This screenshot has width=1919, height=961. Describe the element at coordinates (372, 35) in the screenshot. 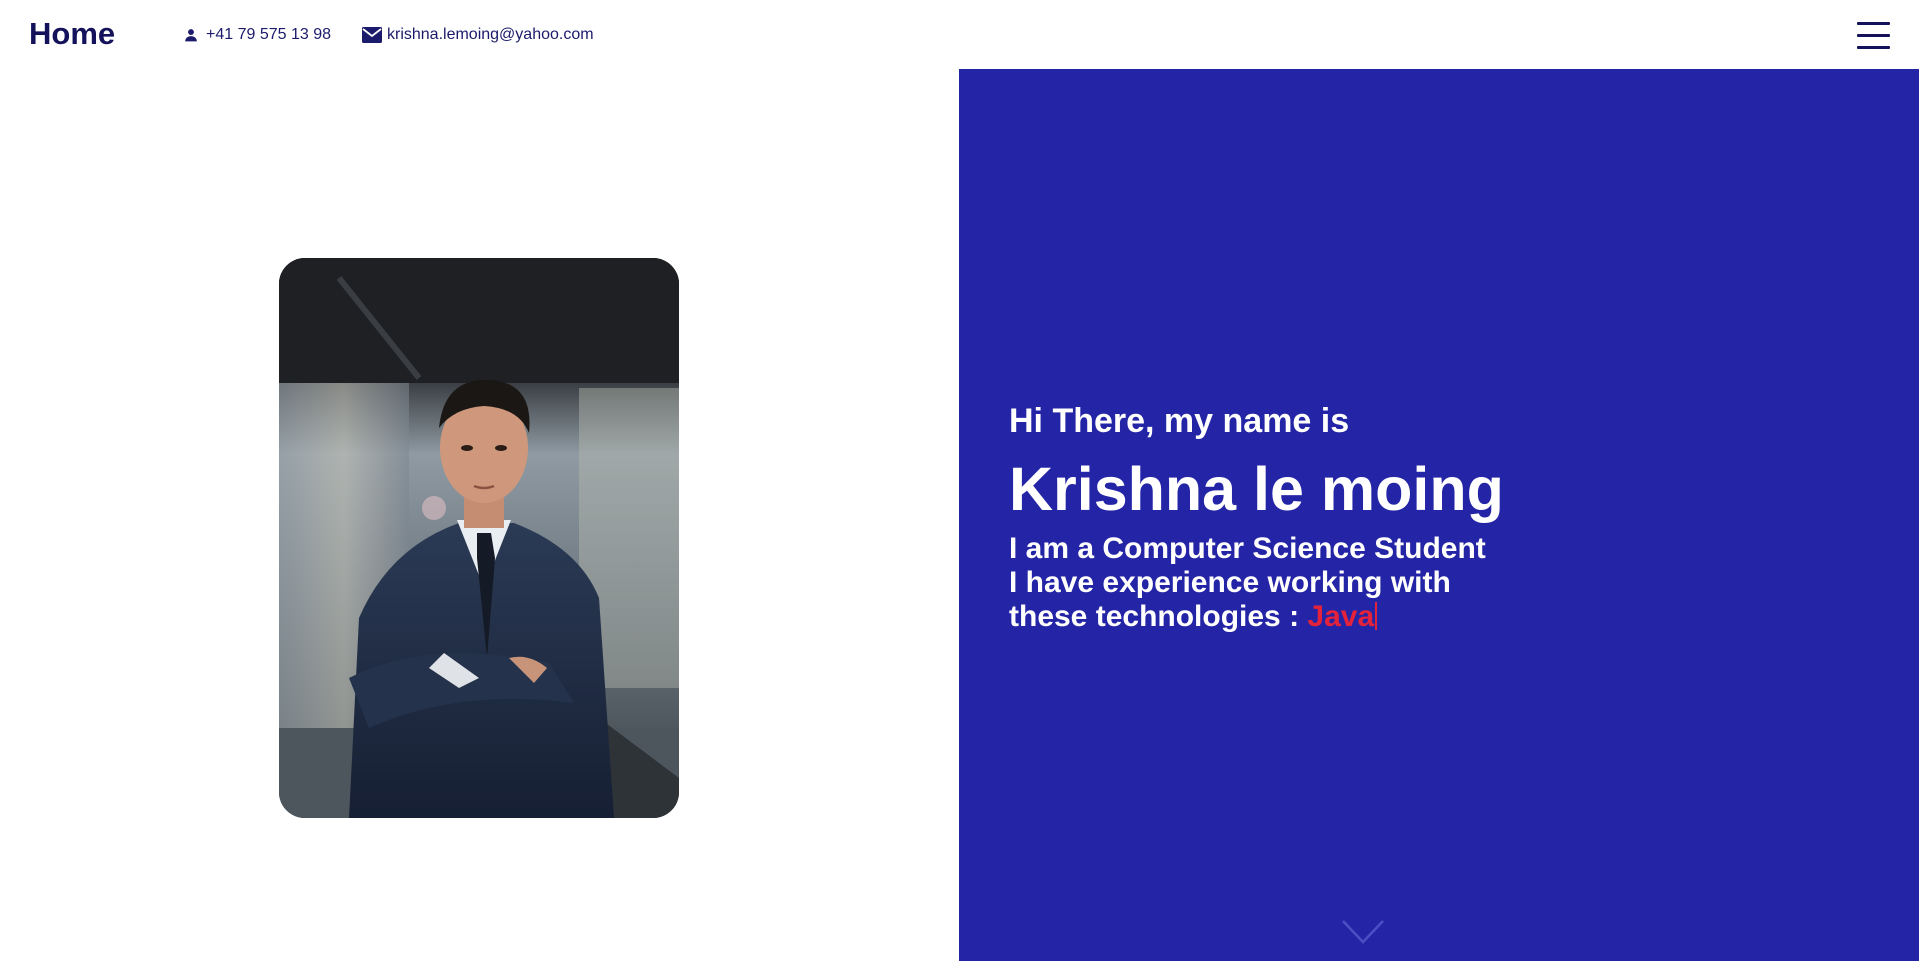

I see `envelope-icon` at that location.